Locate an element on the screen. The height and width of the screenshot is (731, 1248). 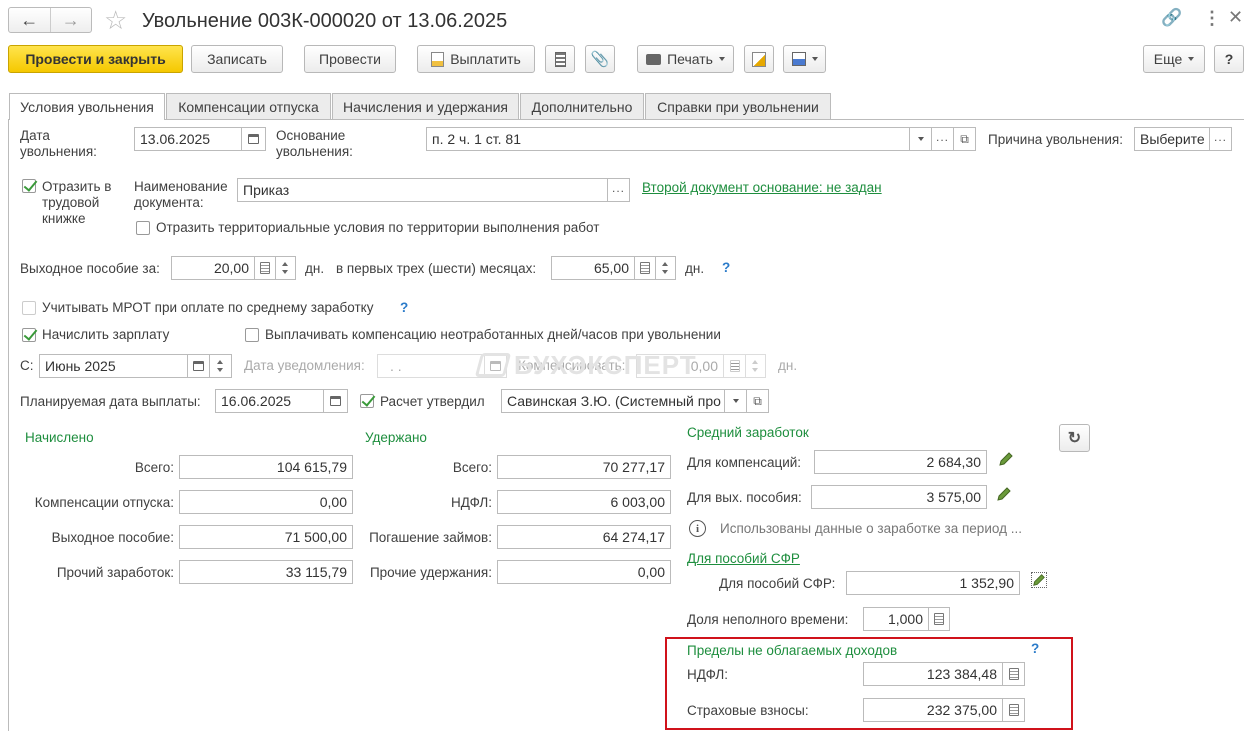
dismissal-date-input: 13.06.2025 is located at coordinates (188, 139).